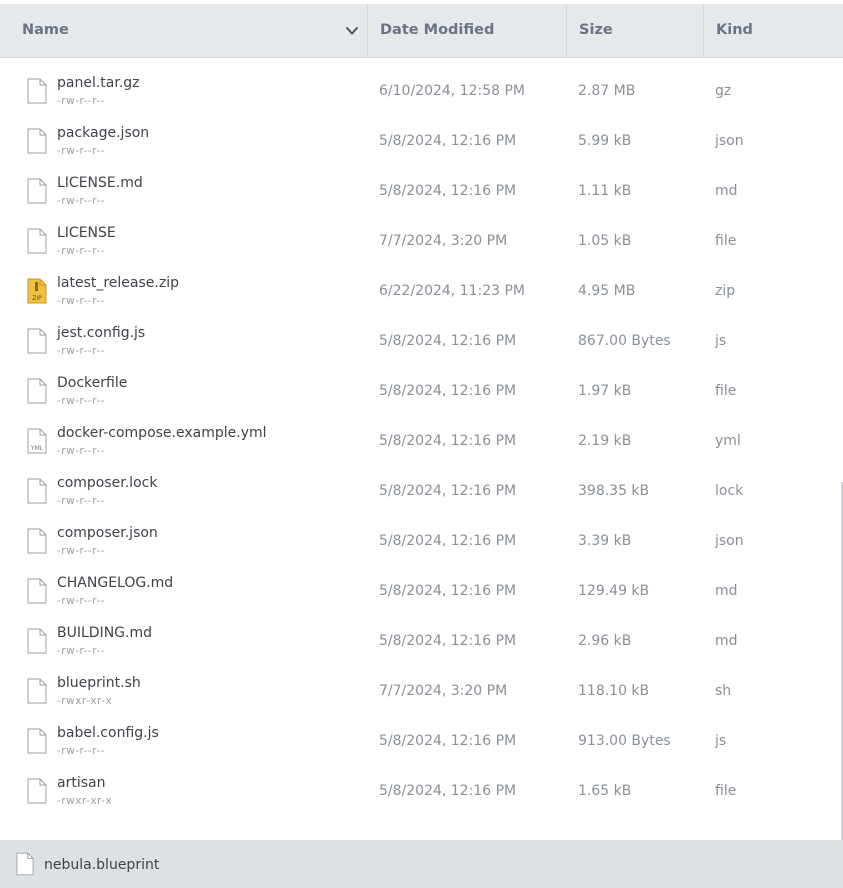 This screenshot has height=888, width=843. What do you see at coordinates (607, 291) in the screenshot?
I see `file-size: 4.95 MB` at bounding box center [607, 291].